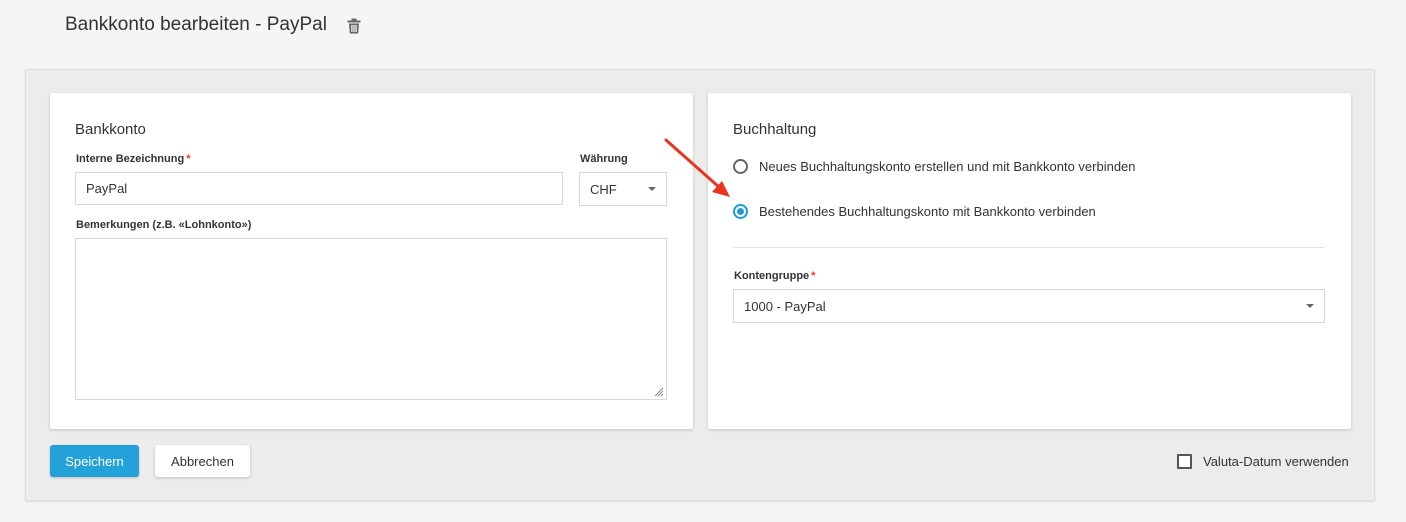 Image resolution: width=1406 pixels, height=522 pixels. I want to click on resize-handle-icon, so click(659, 392).